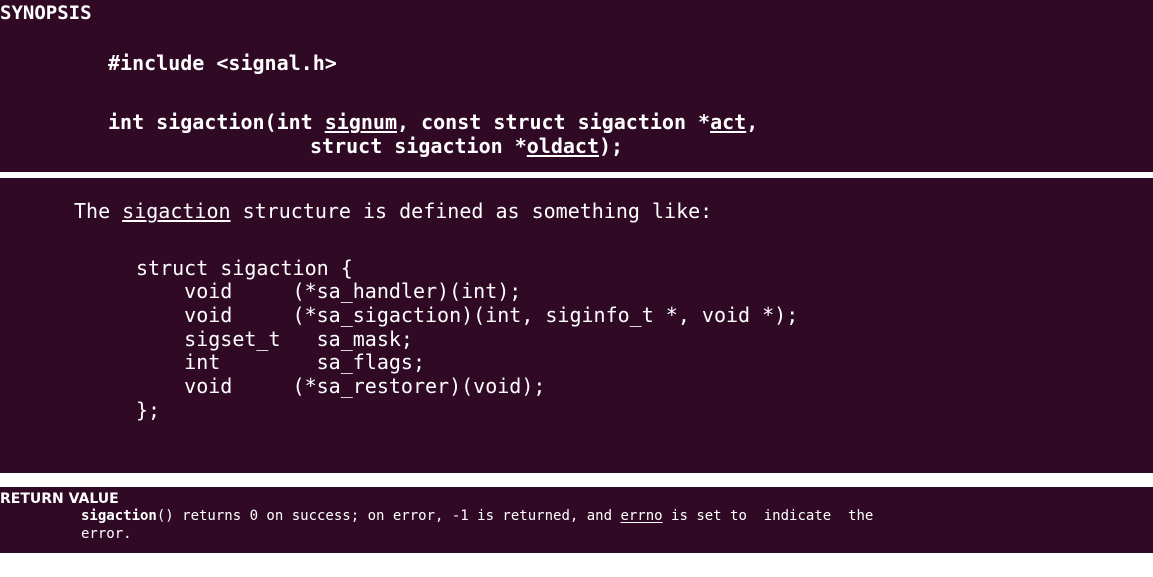 Image resolution: width=1153 pixels, height=577 pixels. I want to click on return-value-heading: RETURN VALUE, so click(59, 499).